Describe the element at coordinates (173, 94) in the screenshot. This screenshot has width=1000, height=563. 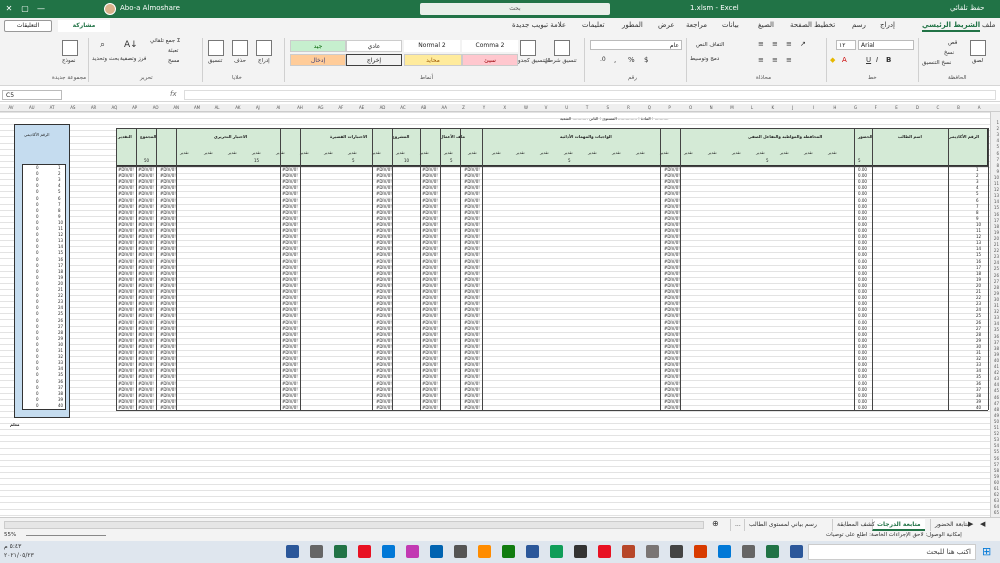
I see `insert-function-icon: fx` at that location.